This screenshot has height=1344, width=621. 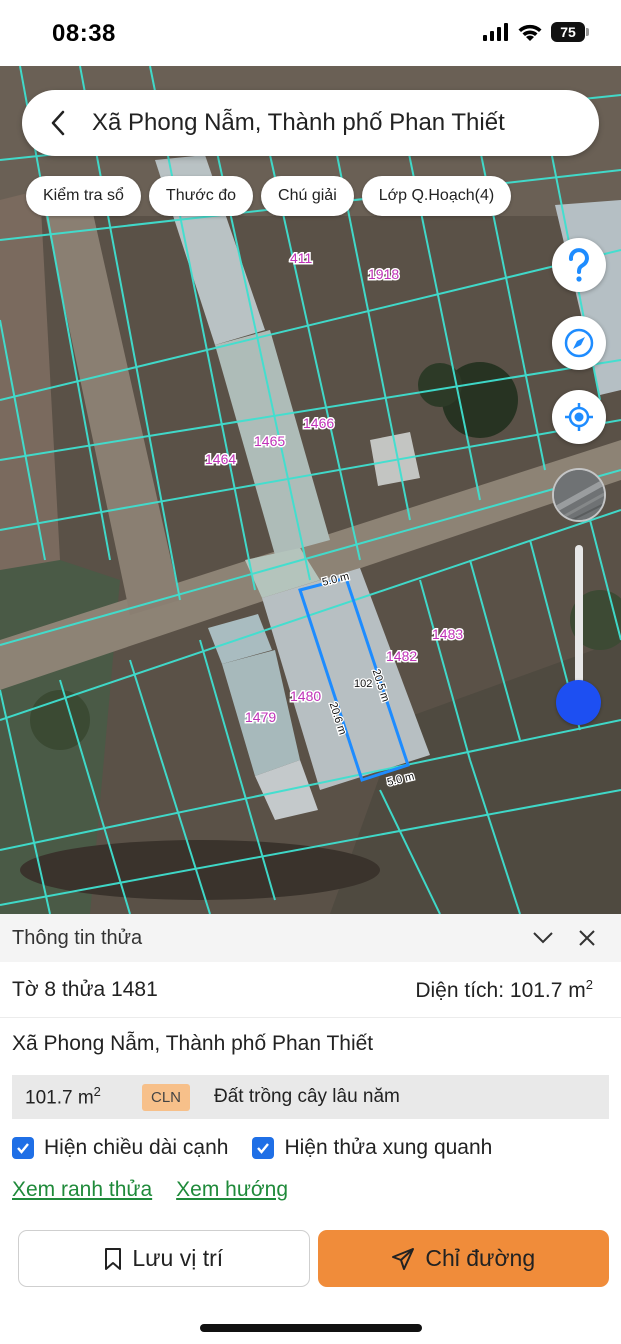 What do you see at coordinates (269, 441) in the screenshot?
I see `parcel-label: 1465` at bounding box center [269, 441].